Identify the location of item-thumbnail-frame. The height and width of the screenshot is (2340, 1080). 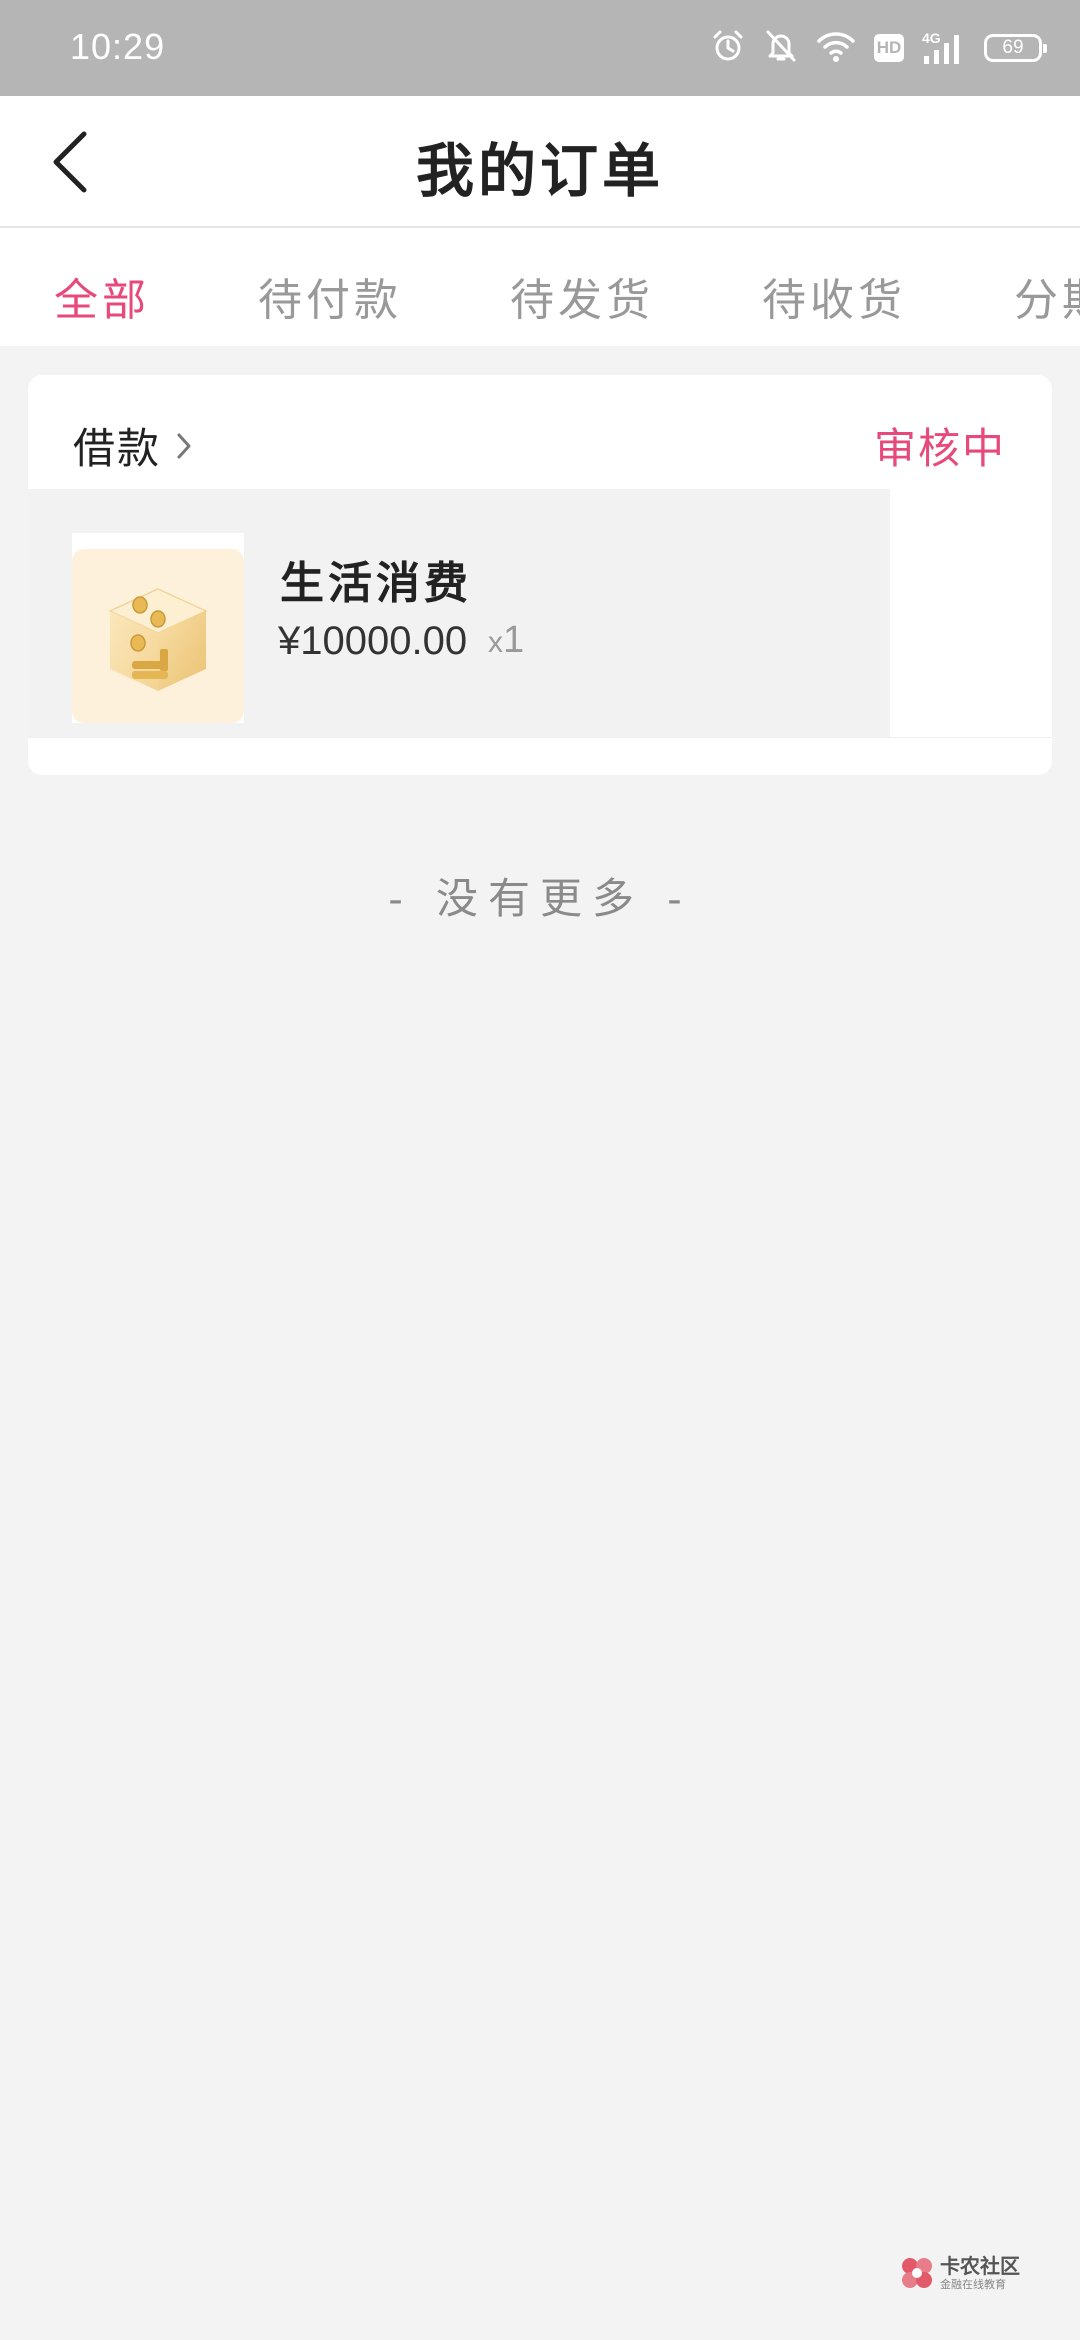
(158, 628).